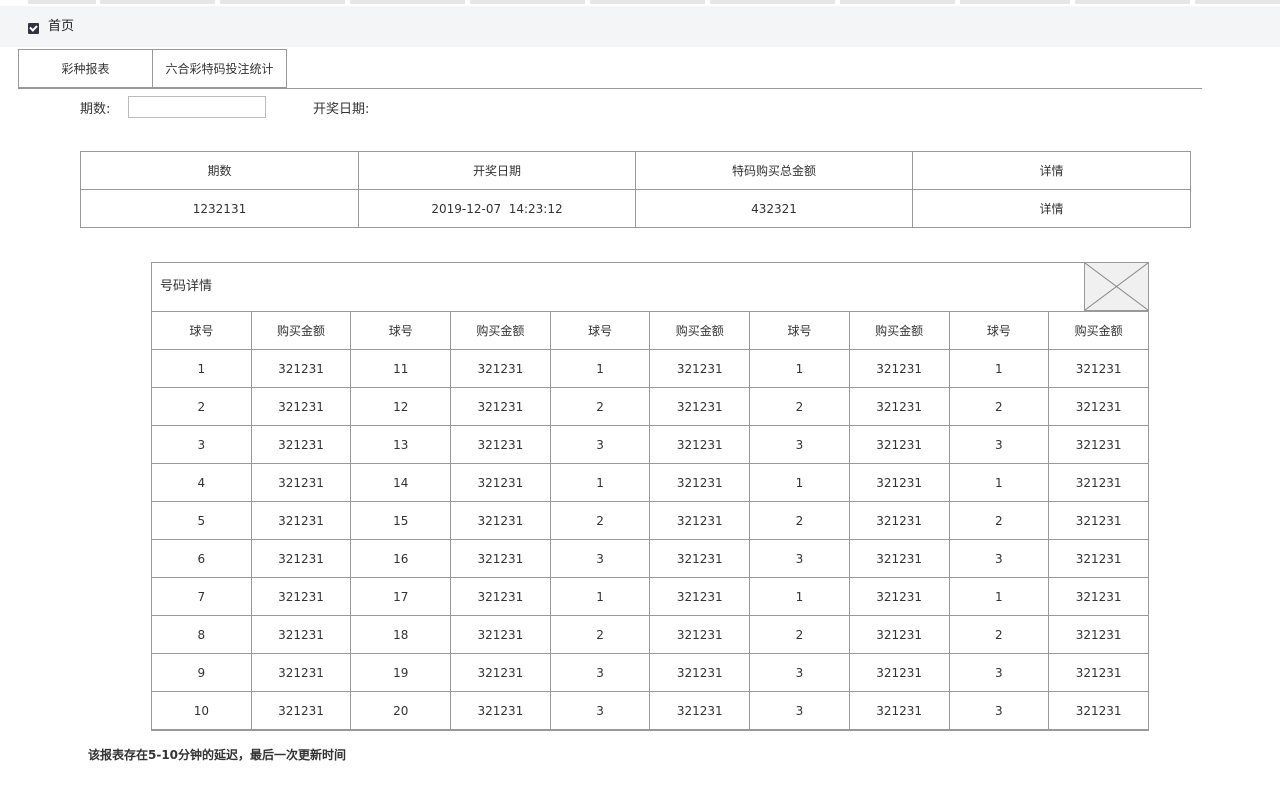 This screenshot has height=785, width=1280. I want to click on page-header: 首页, so click(640, 26).